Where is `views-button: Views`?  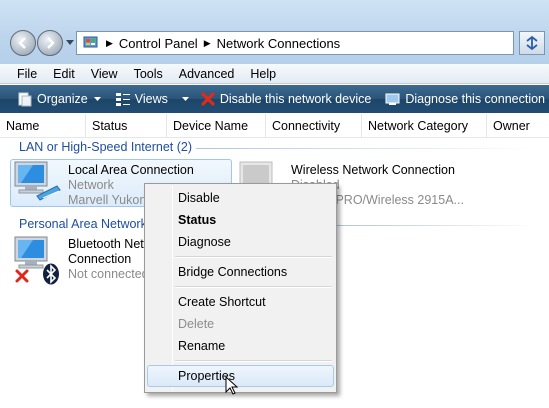
views-button: Views is located at coordinates (152, 99).